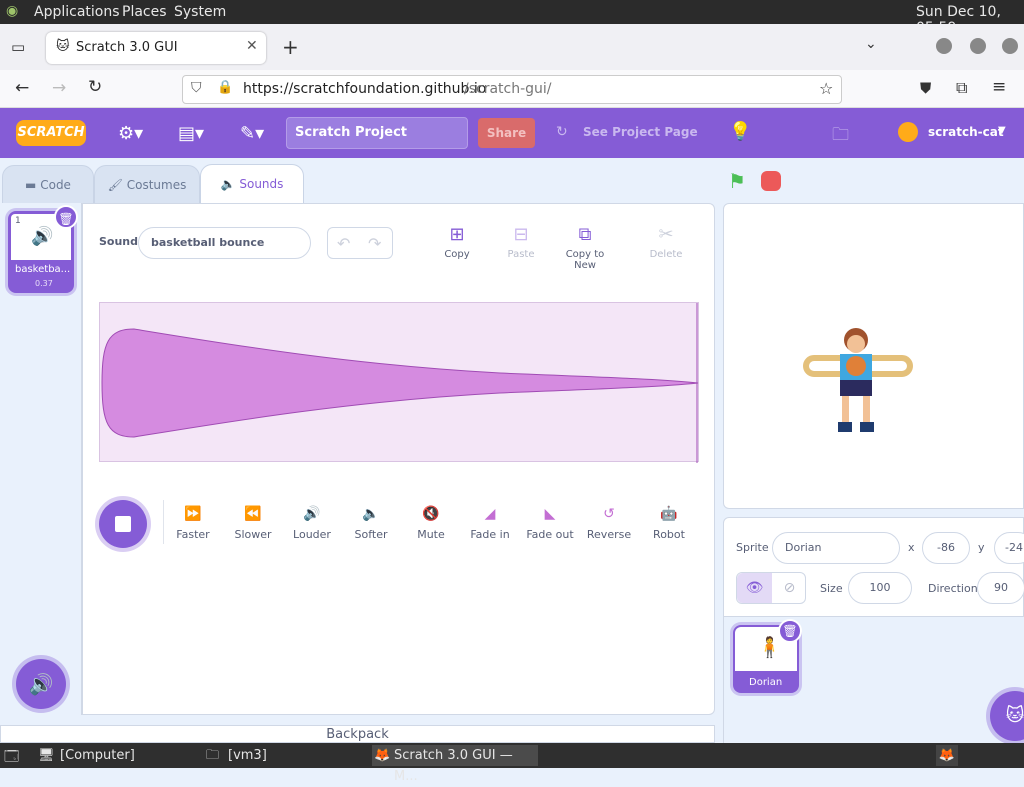  I want to click on delete-sound-trash-icon: 🗑, so click(66, 217).